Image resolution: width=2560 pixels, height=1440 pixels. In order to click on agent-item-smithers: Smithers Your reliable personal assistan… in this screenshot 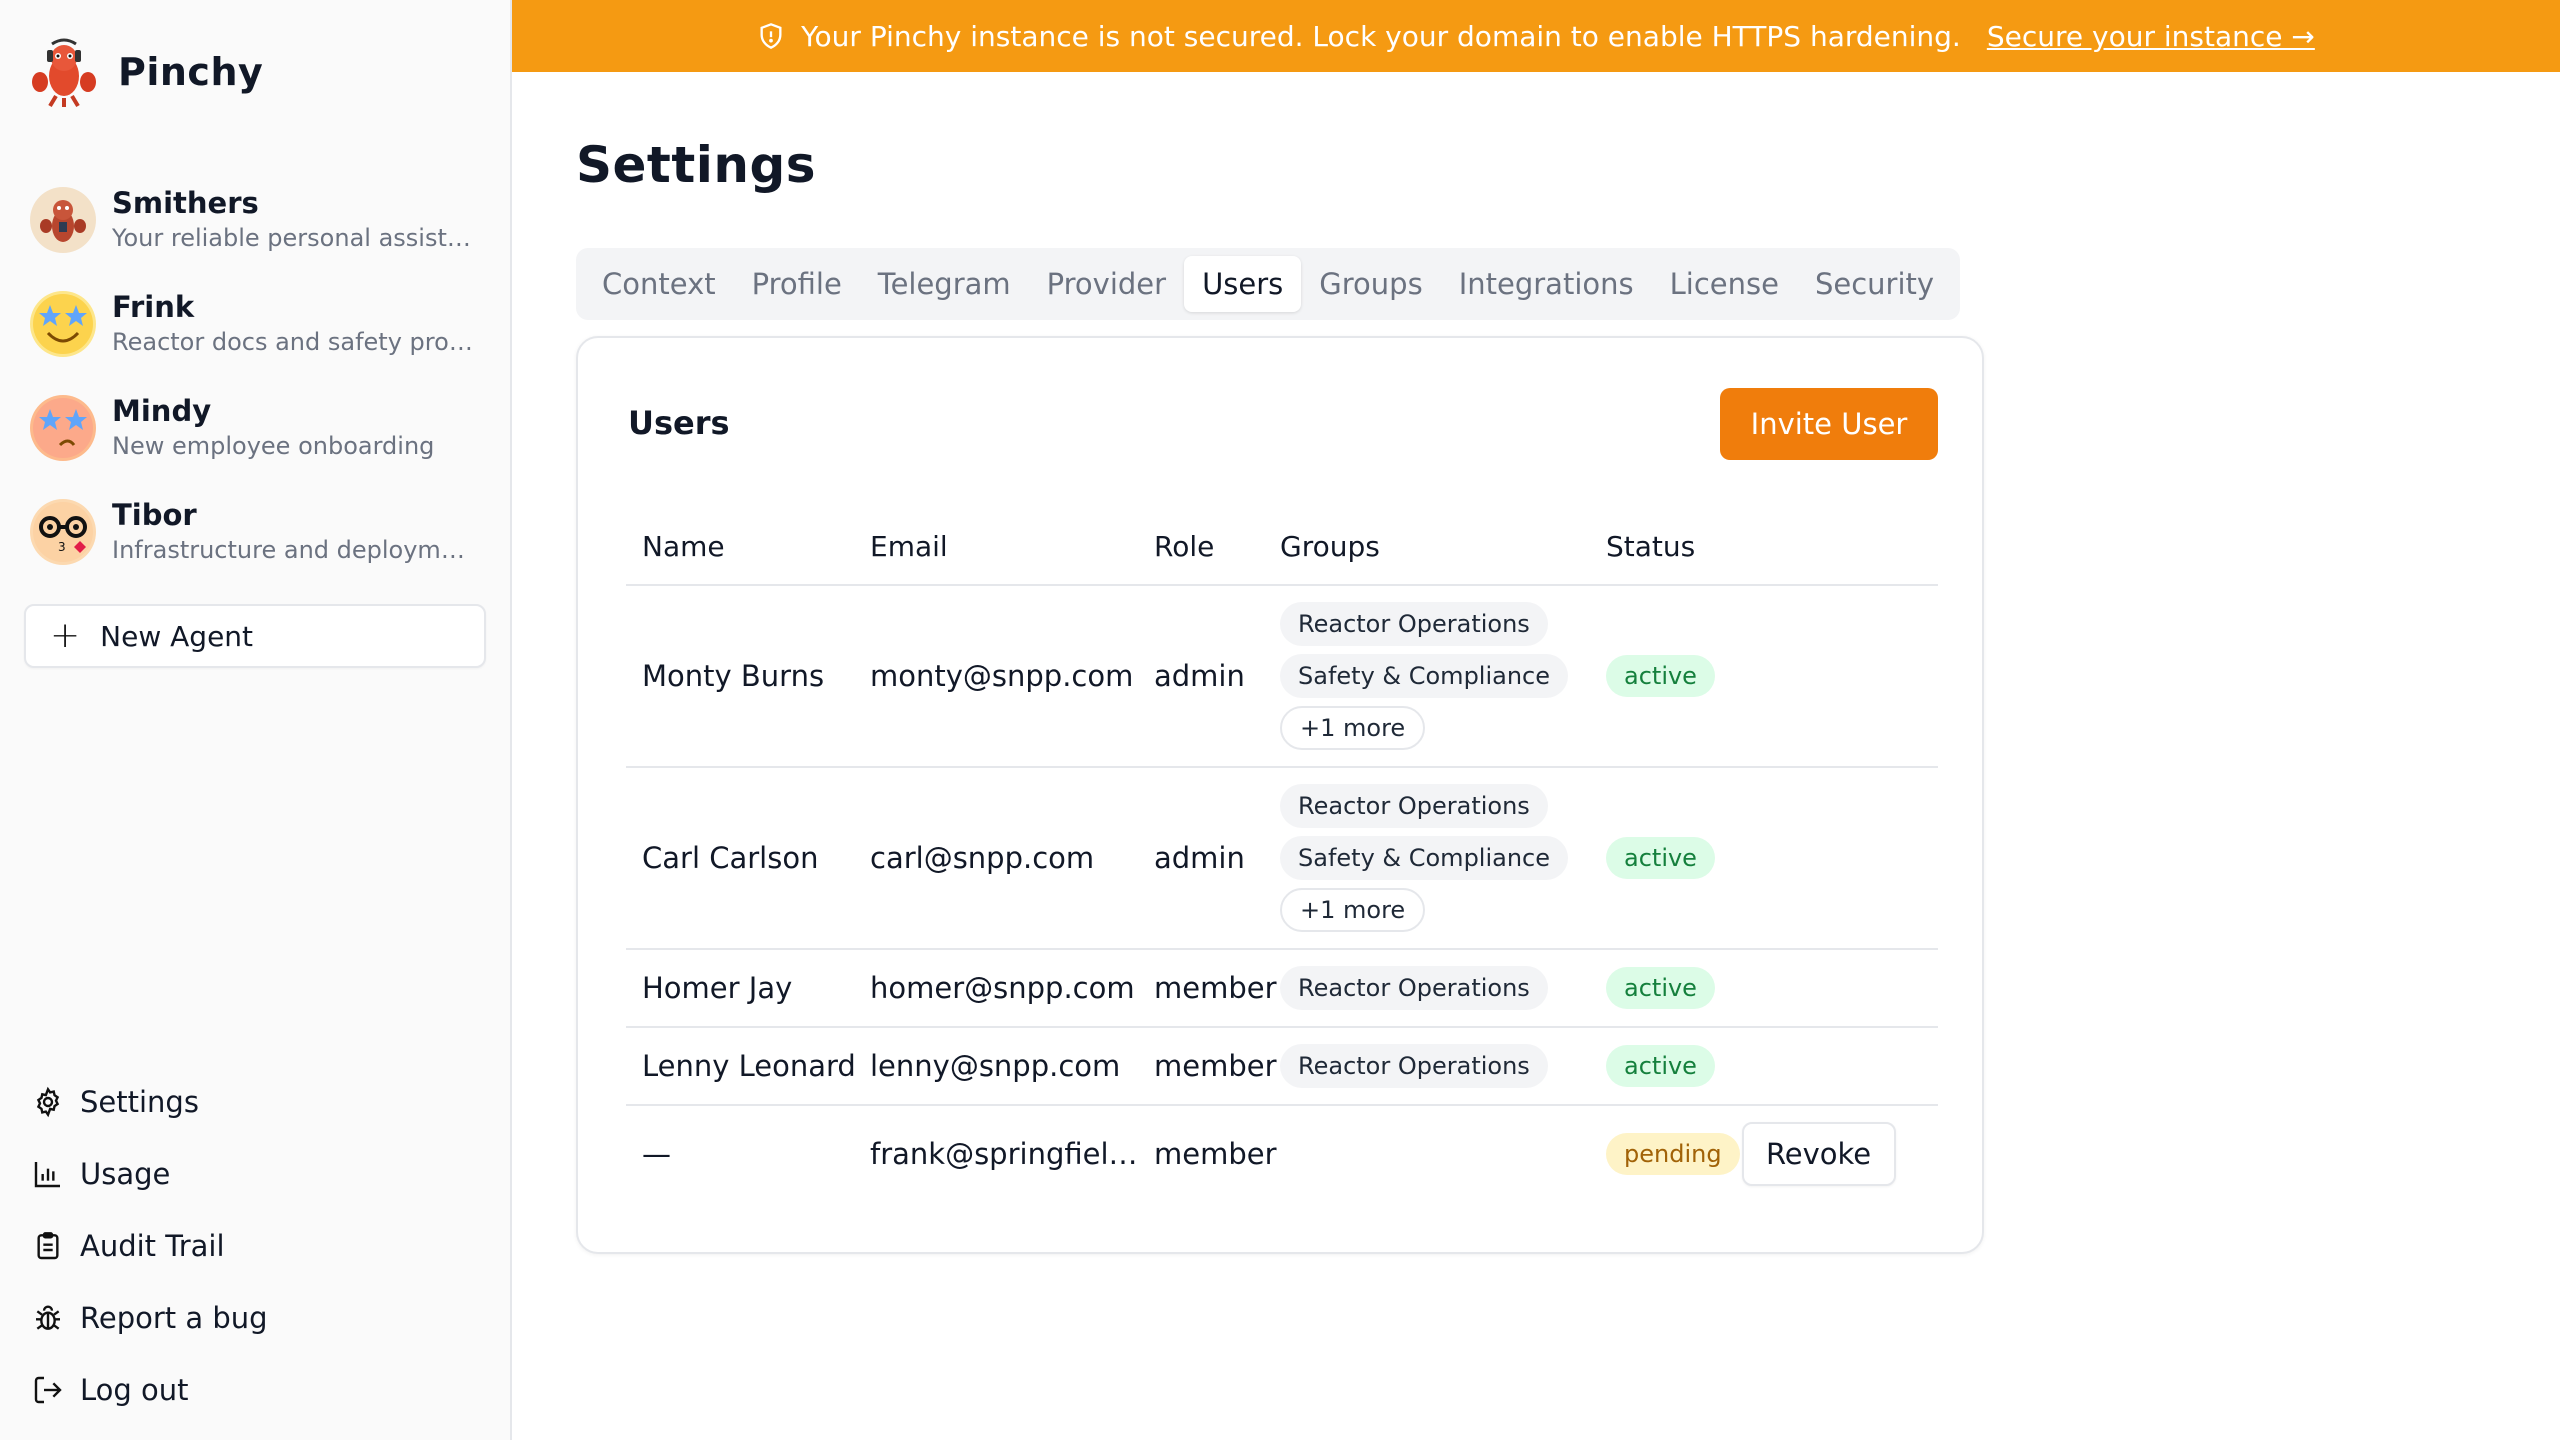, I will do `click(256, 220)`.